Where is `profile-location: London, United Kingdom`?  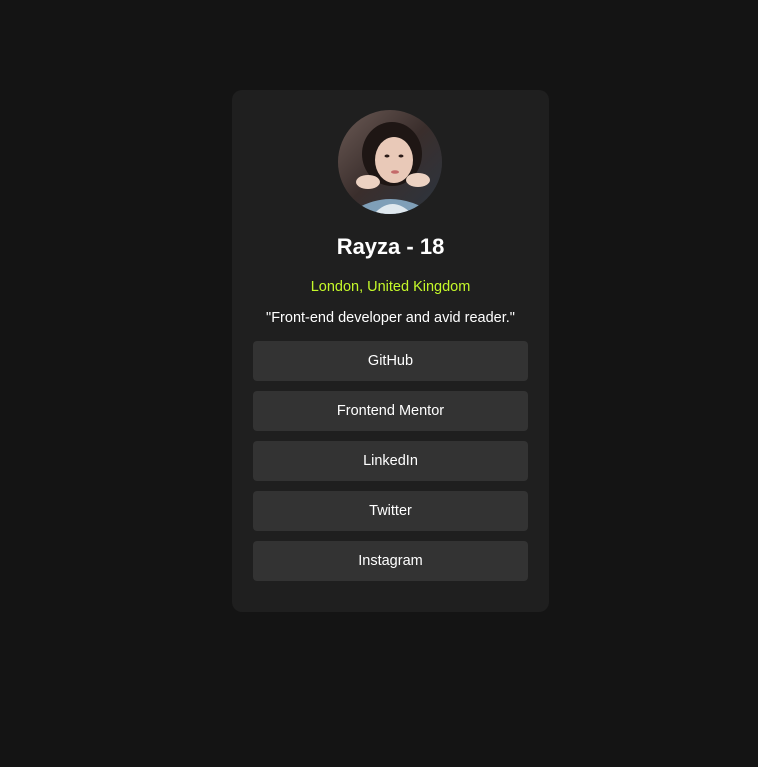 profile-location: London, United Kingdom is located at coordinates (390, 287).